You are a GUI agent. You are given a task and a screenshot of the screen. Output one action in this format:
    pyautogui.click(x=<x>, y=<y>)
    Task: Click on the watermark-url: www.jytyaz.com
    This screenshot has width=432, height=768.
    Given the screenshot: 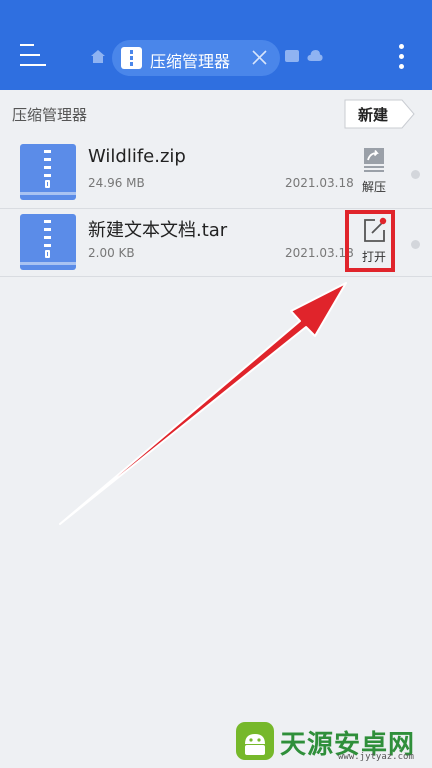 What is the action you would take?
    pyautogui.click(x=376, y=757)
    